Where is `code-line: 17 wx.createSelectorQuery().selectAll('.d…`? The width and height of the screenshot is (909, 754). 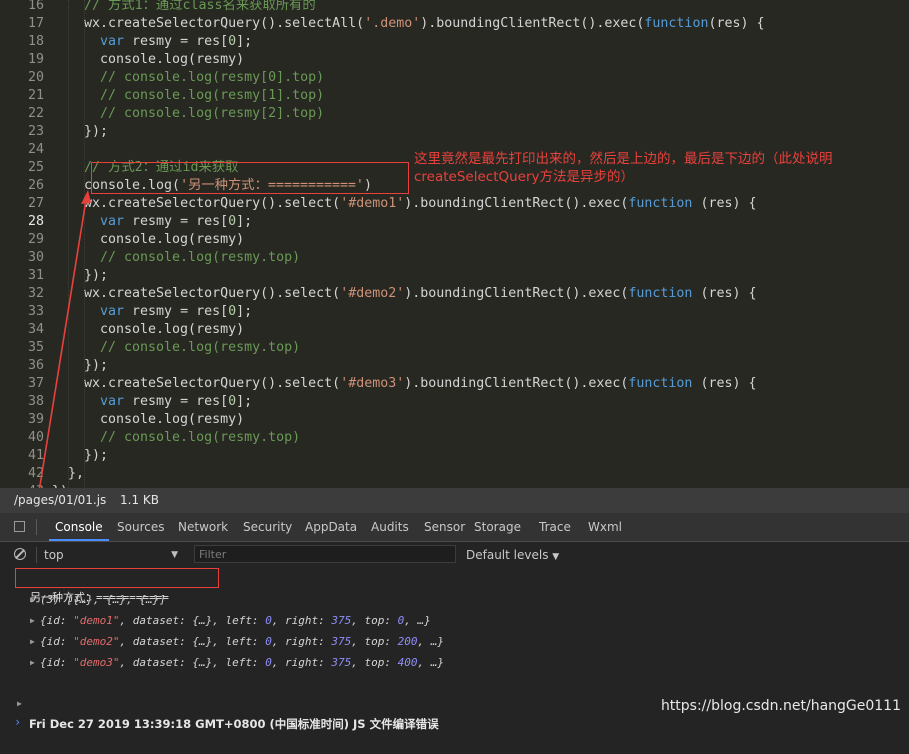 code-line: 17 wx.createSelectorQuery().selectAll('.d… is located at coordinates (454, 24).